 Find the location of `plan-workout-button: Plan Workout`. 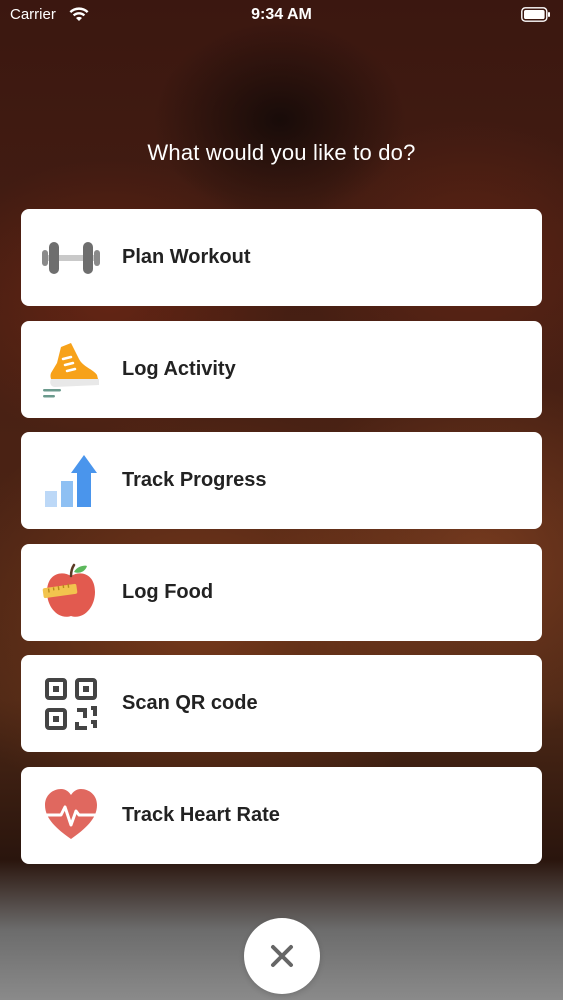

plan-workout-button: Plan Workout is located at coordinates (281, 257).